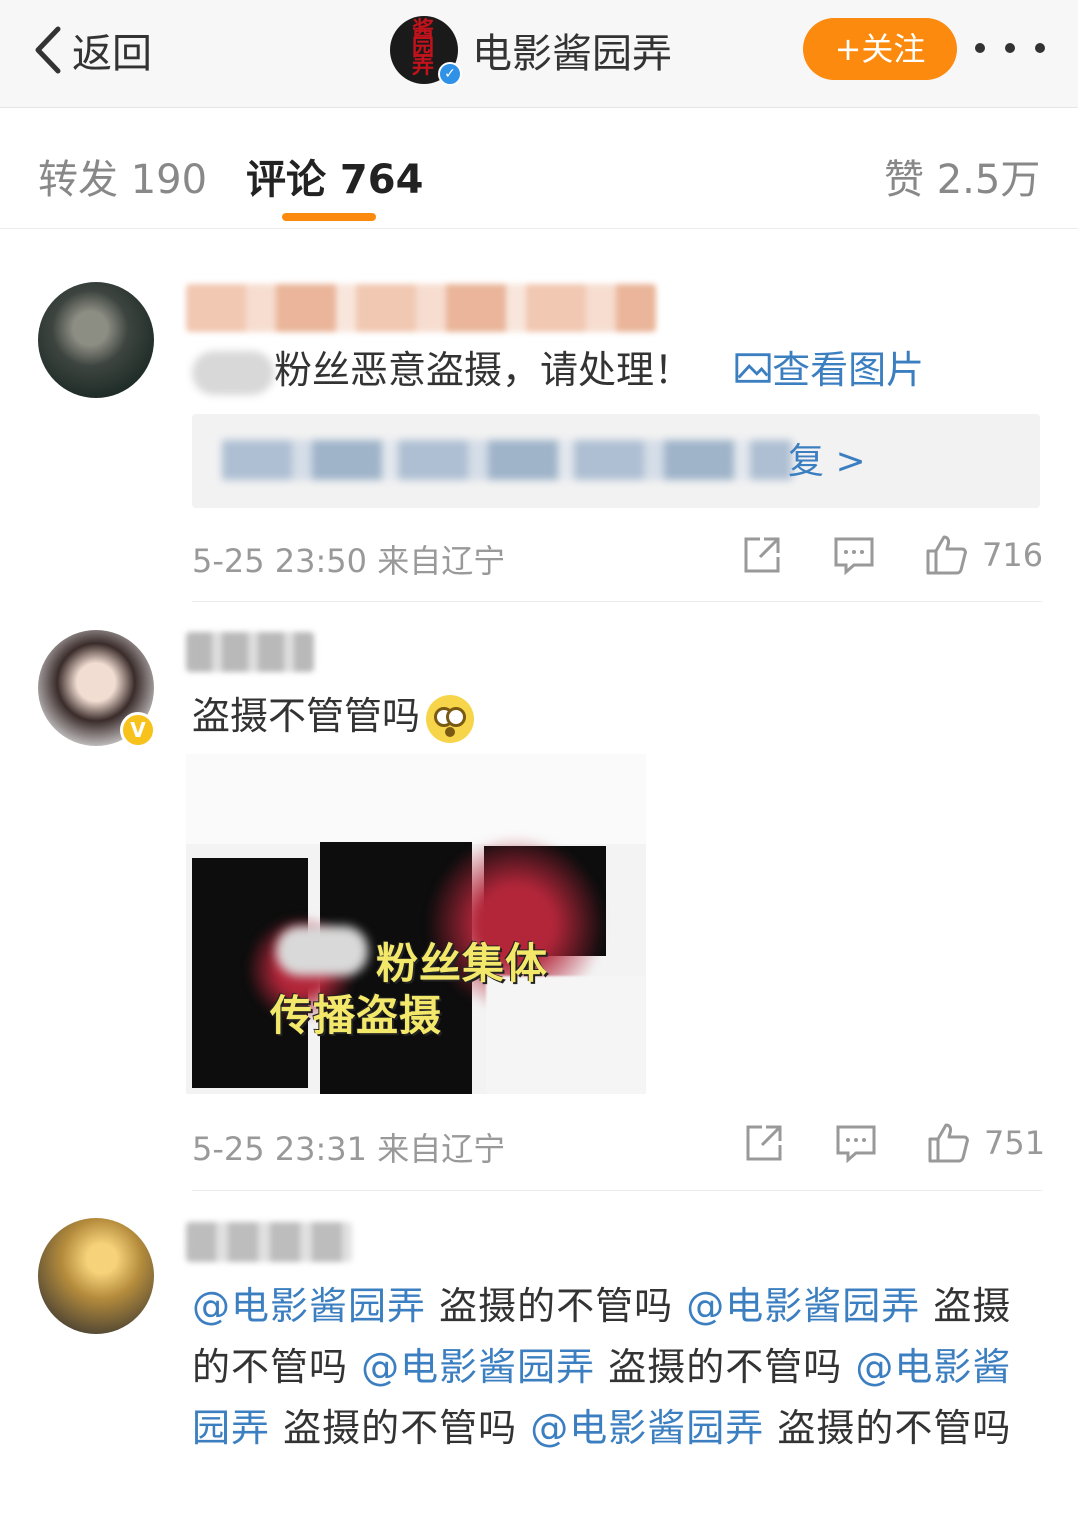 The height and width of the screenshot is (1538, 1078). What do you see at coordinates (1010, 48) in the screenshot?
I see `more-options-icon` at bounding box center [1010, 48].